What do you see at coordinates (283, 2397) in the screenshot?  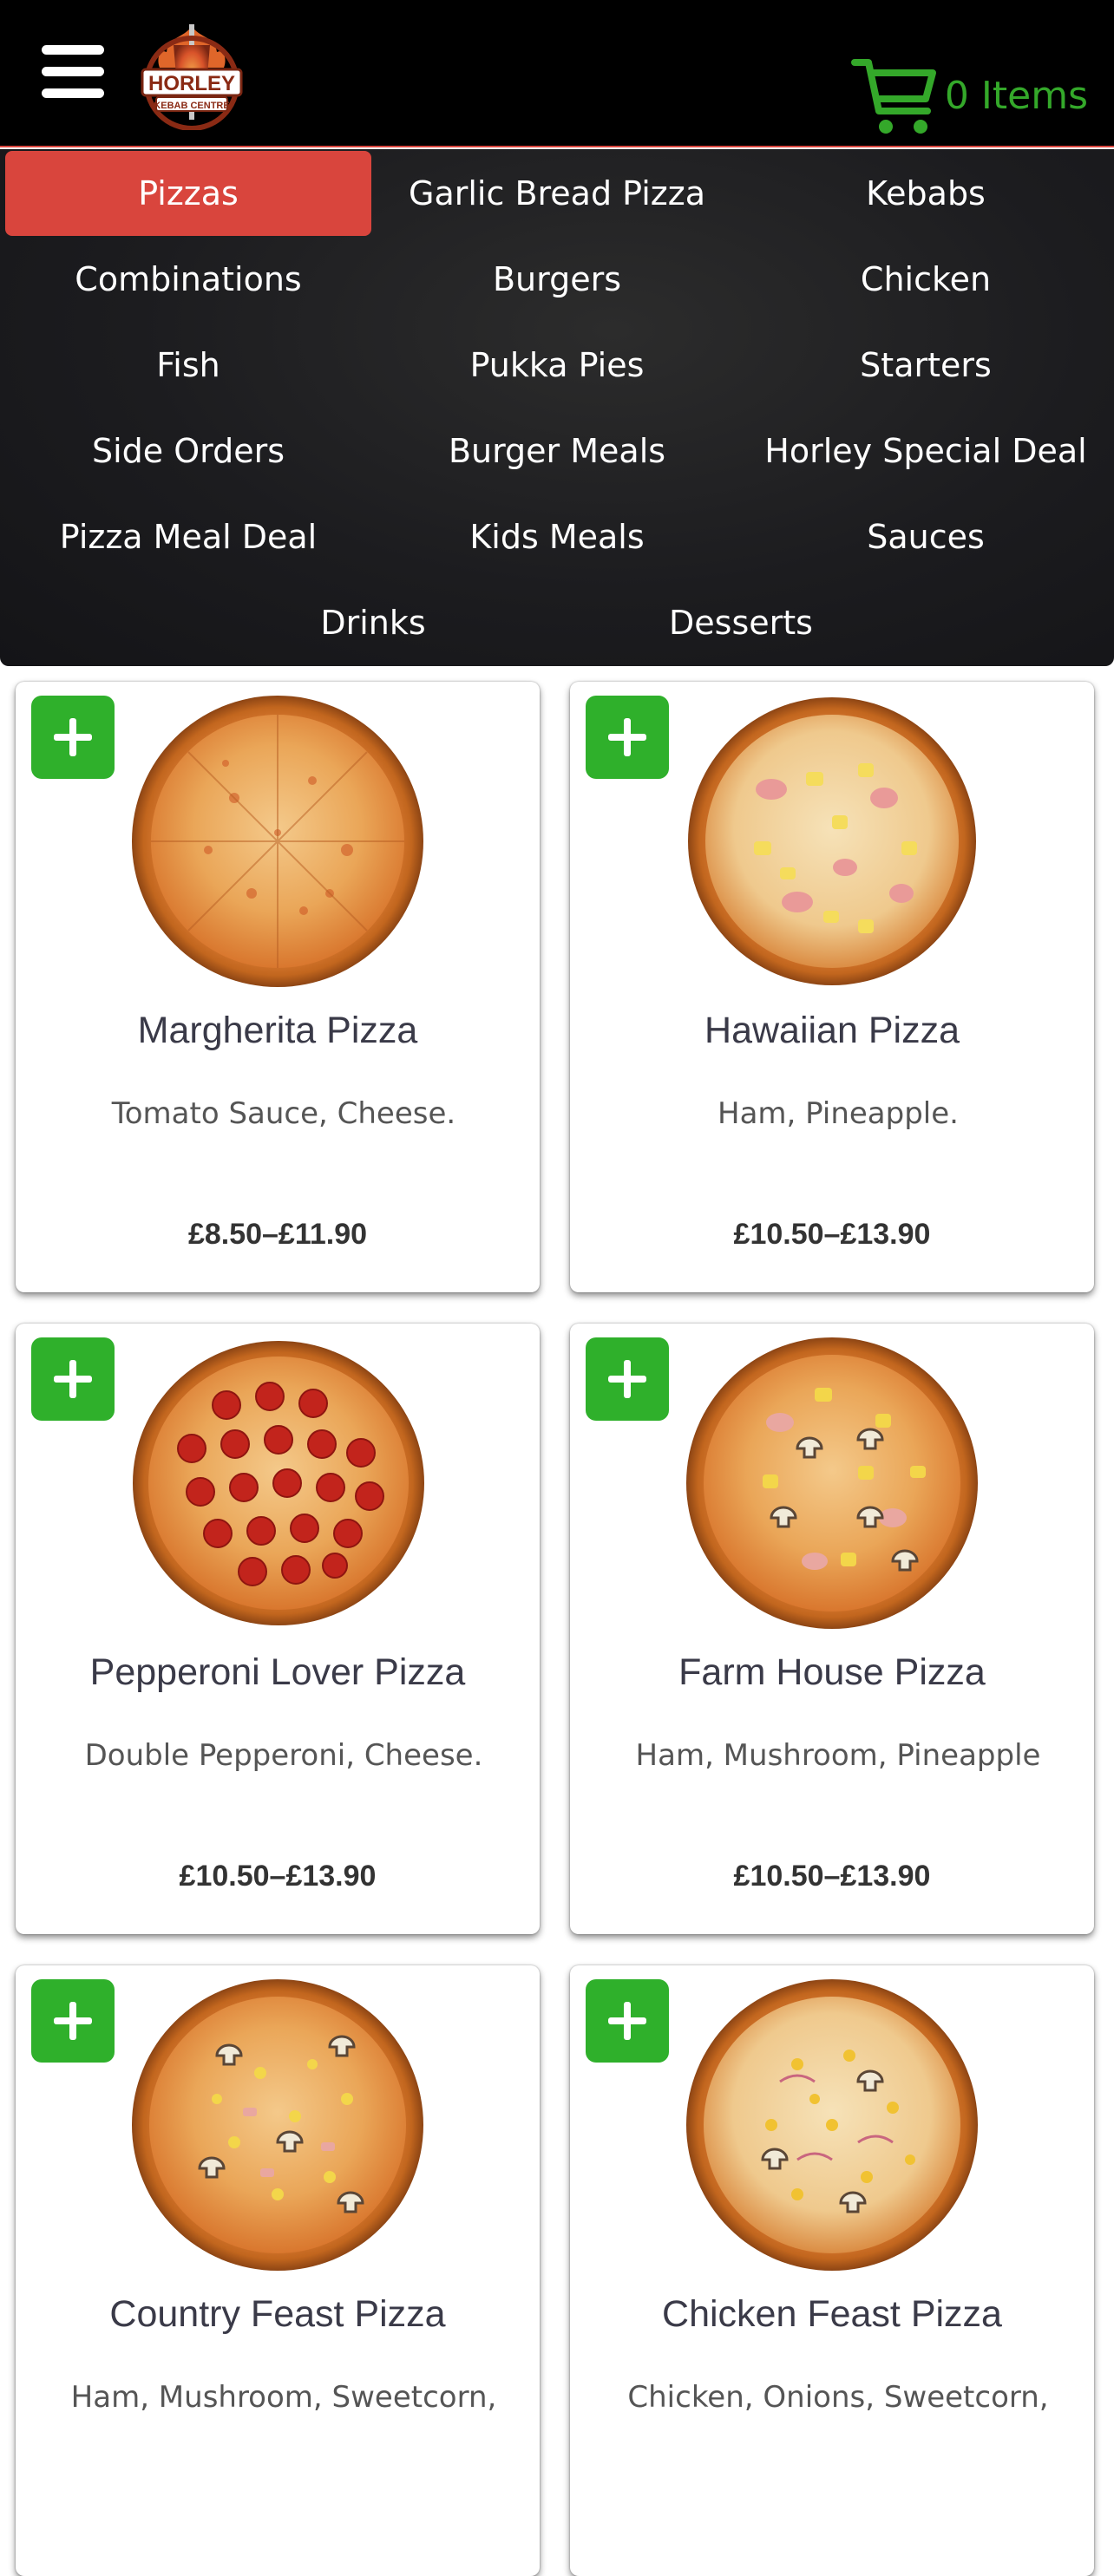 I see `product-description: Ham, Mushroom, Sweetcorn,` at bounding box center [283, 2397].